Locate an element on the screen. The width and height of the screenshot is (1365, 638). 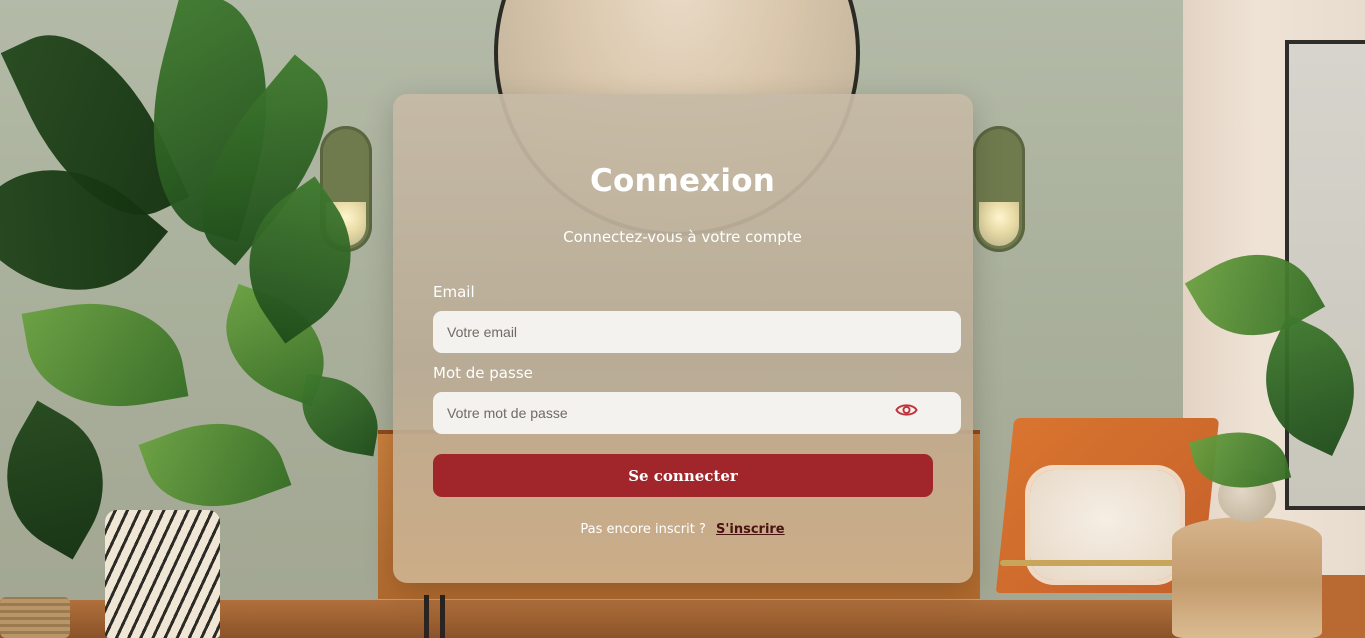
email-label: Email is located at coordinates (454, 292).